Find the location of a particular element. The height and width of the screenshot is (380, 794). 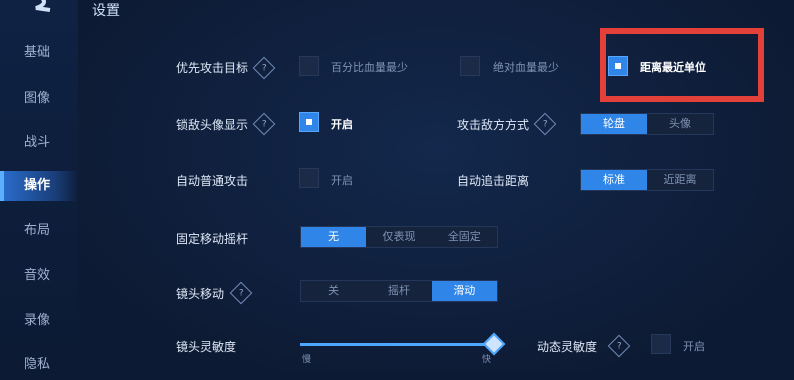

sidebar-item-audio: 音效 is located at coordinates (39, 276).